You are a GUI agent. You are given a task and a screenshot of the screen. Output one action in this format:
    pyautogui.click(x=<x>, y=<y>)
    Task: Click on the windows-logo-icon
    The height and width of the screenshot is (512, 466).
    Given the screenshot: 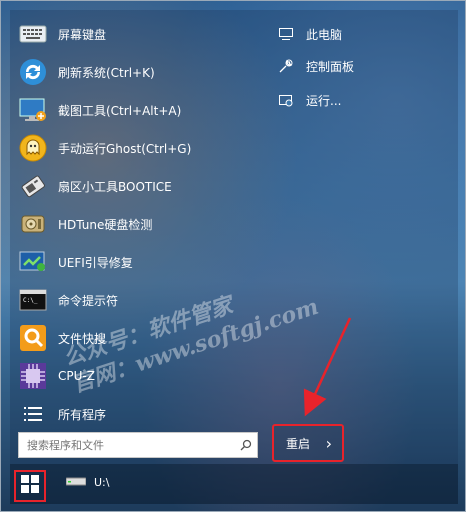 What is the action you would take?
    pyautogui.click(x=30, y=486)
    